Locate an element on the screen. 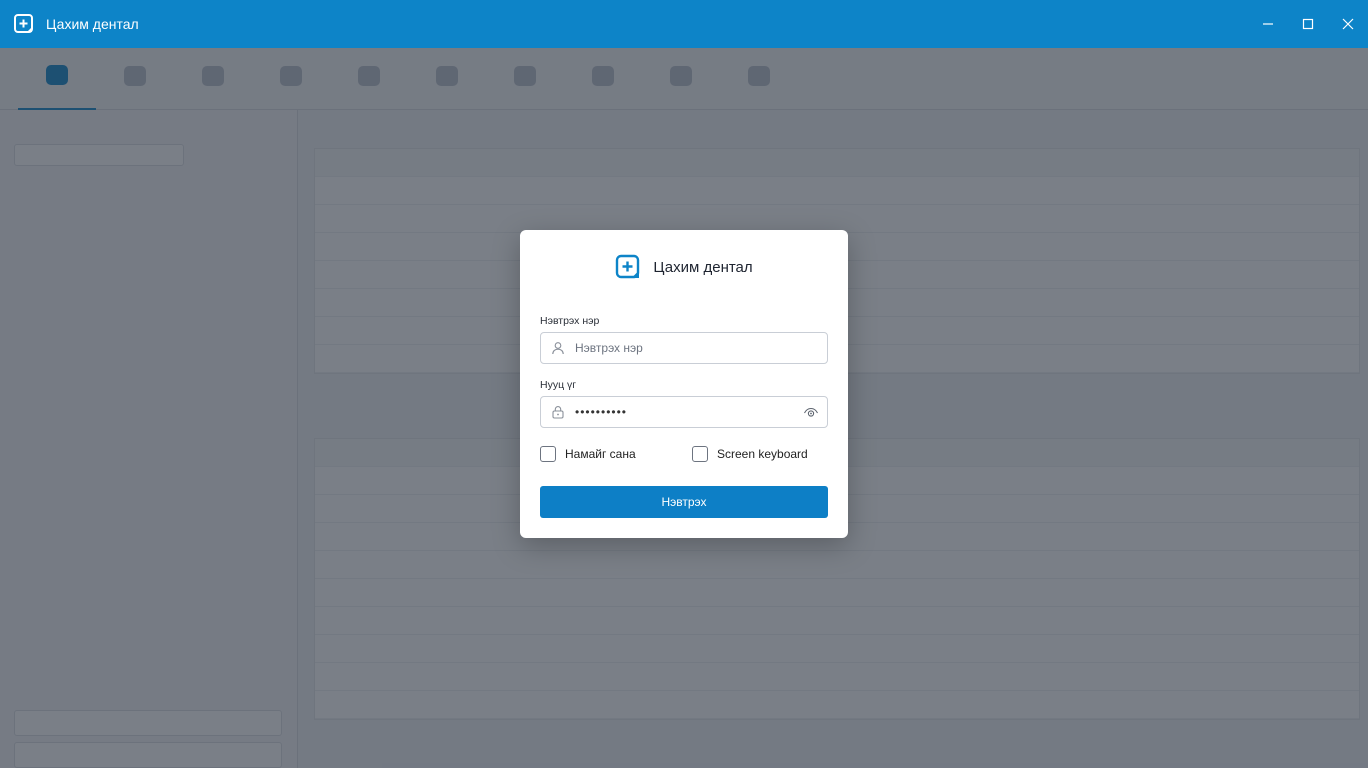 This screenshot has width=1368, height=768. maximize-button is located at coordinates (1308, 24).